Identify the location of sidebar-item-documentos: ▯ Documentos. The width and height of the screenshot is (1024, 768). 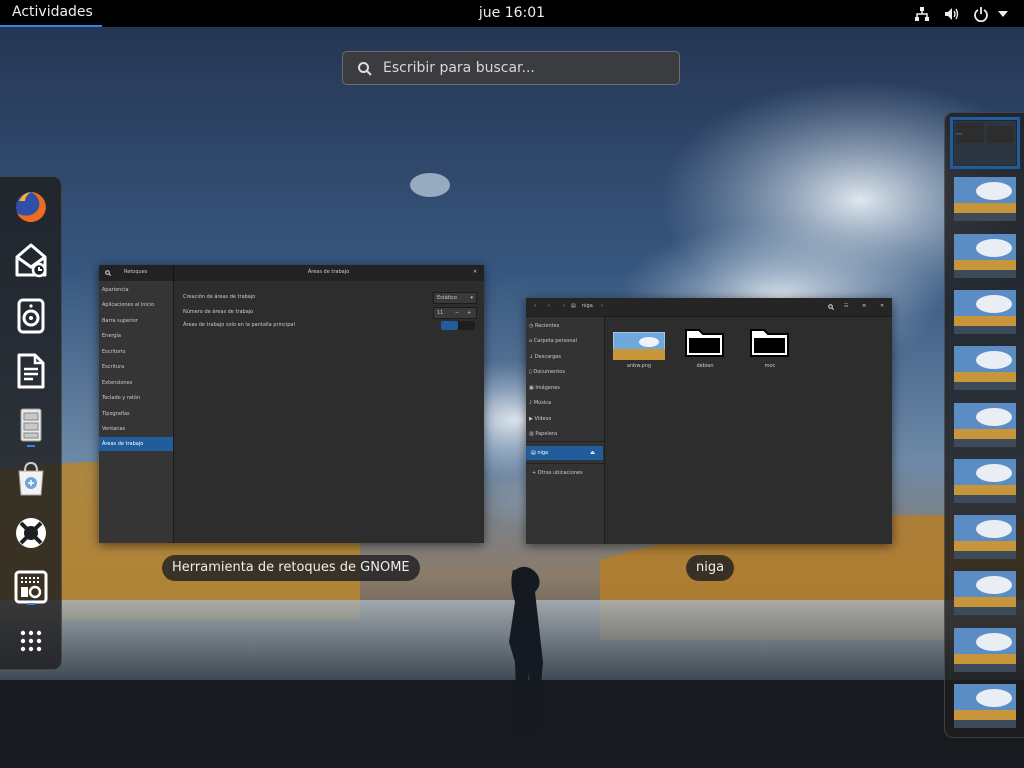
(547, 372).